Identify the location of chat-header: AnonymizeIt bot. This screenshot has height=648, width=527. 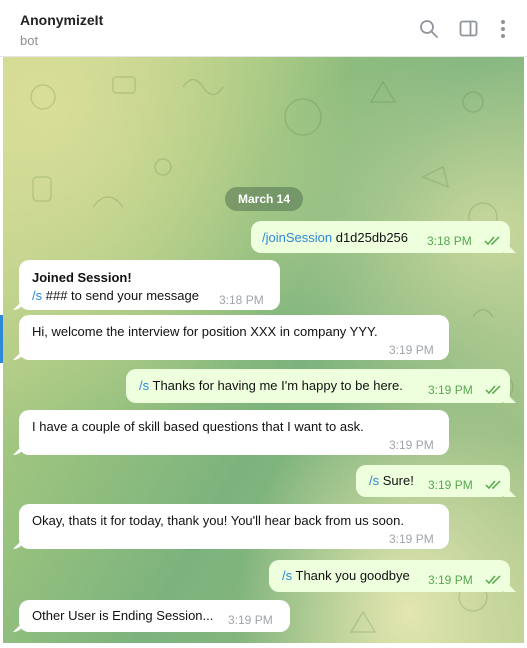
(263, 28).